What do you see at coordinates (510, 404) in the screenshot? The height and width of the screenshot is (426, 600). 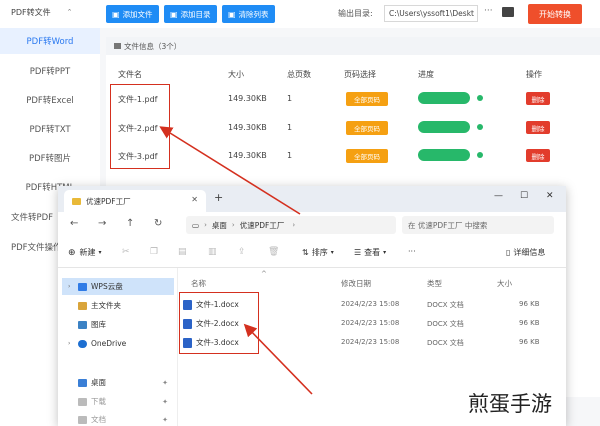 I see `watermark-text: 煎蛋手游` at bounding box center [510, 404].